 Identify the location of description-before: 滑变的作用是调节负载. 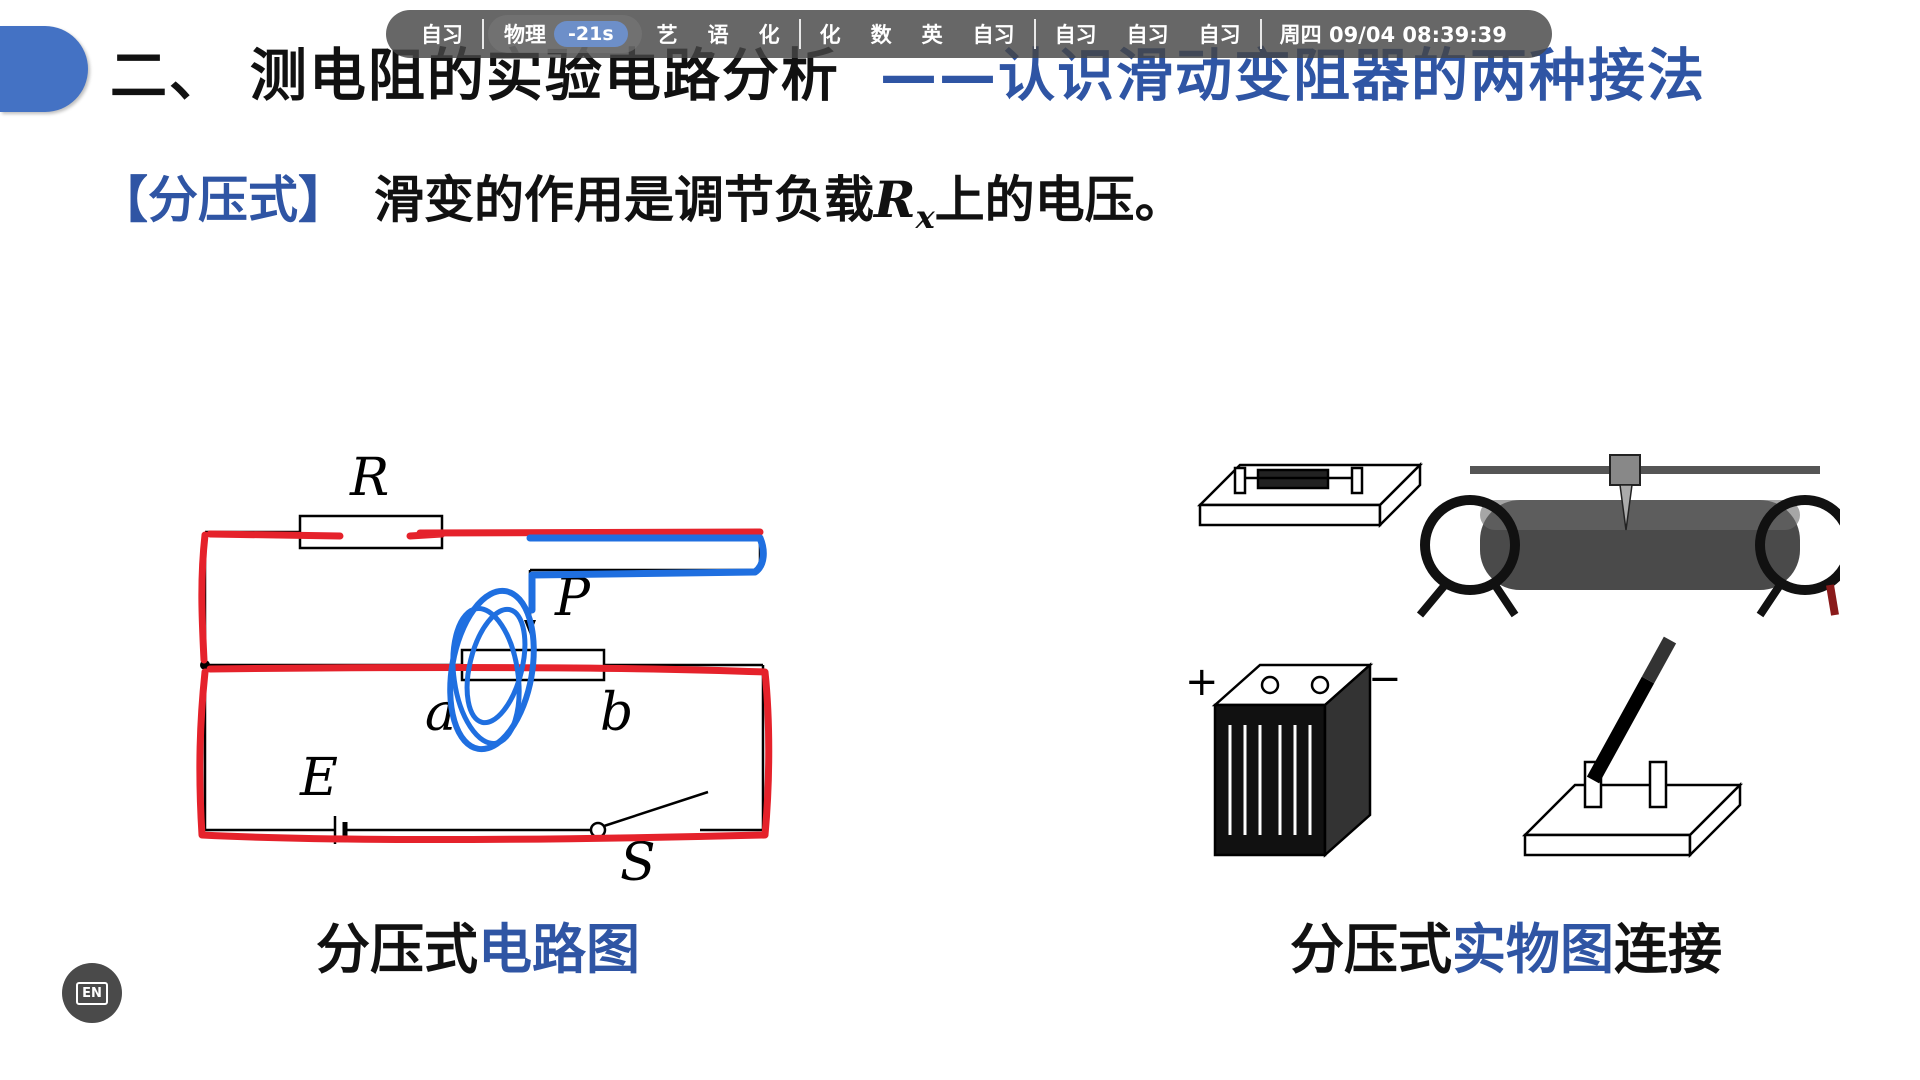
(624, 200).